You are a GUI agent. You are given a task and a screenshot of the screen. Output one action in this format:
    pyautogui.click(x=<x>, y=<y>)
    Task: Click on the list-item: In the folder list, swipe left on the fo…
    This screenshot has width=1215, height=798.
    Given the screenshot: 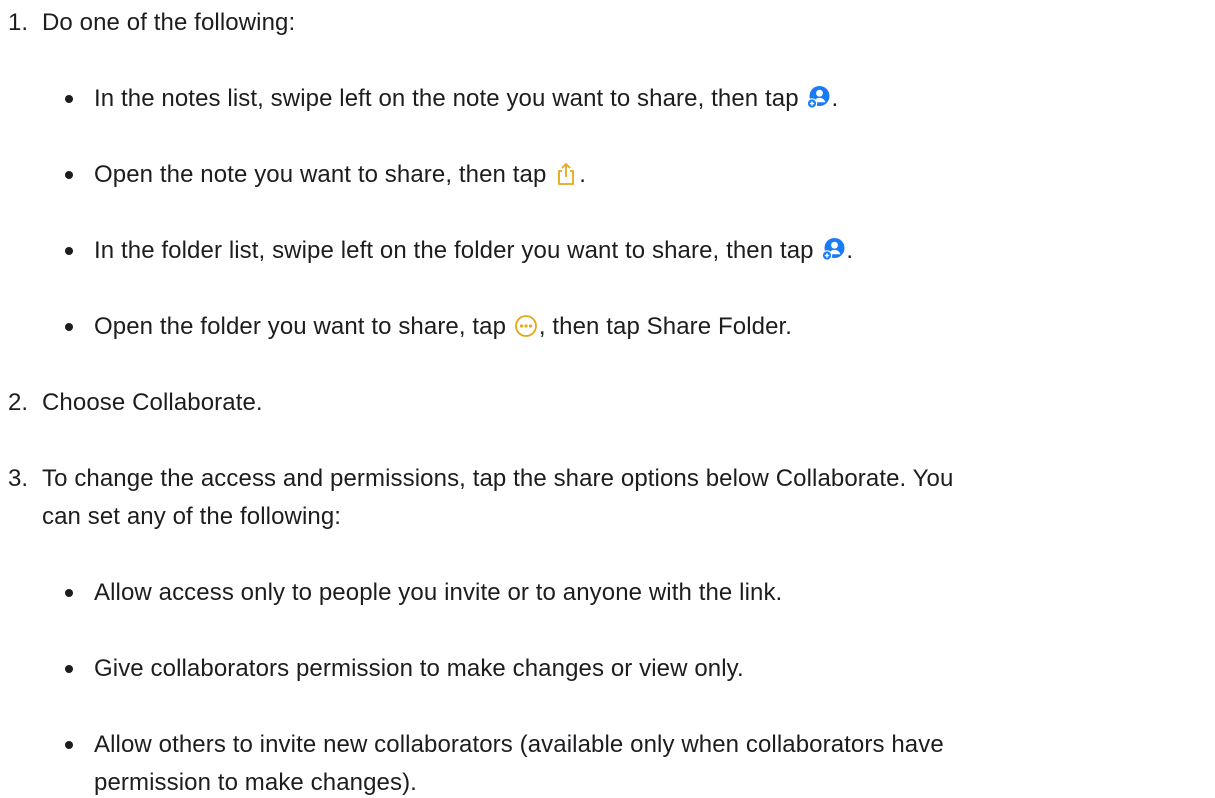 What is the action you would take?
    pyautogui.click(x=473, y=251)
    